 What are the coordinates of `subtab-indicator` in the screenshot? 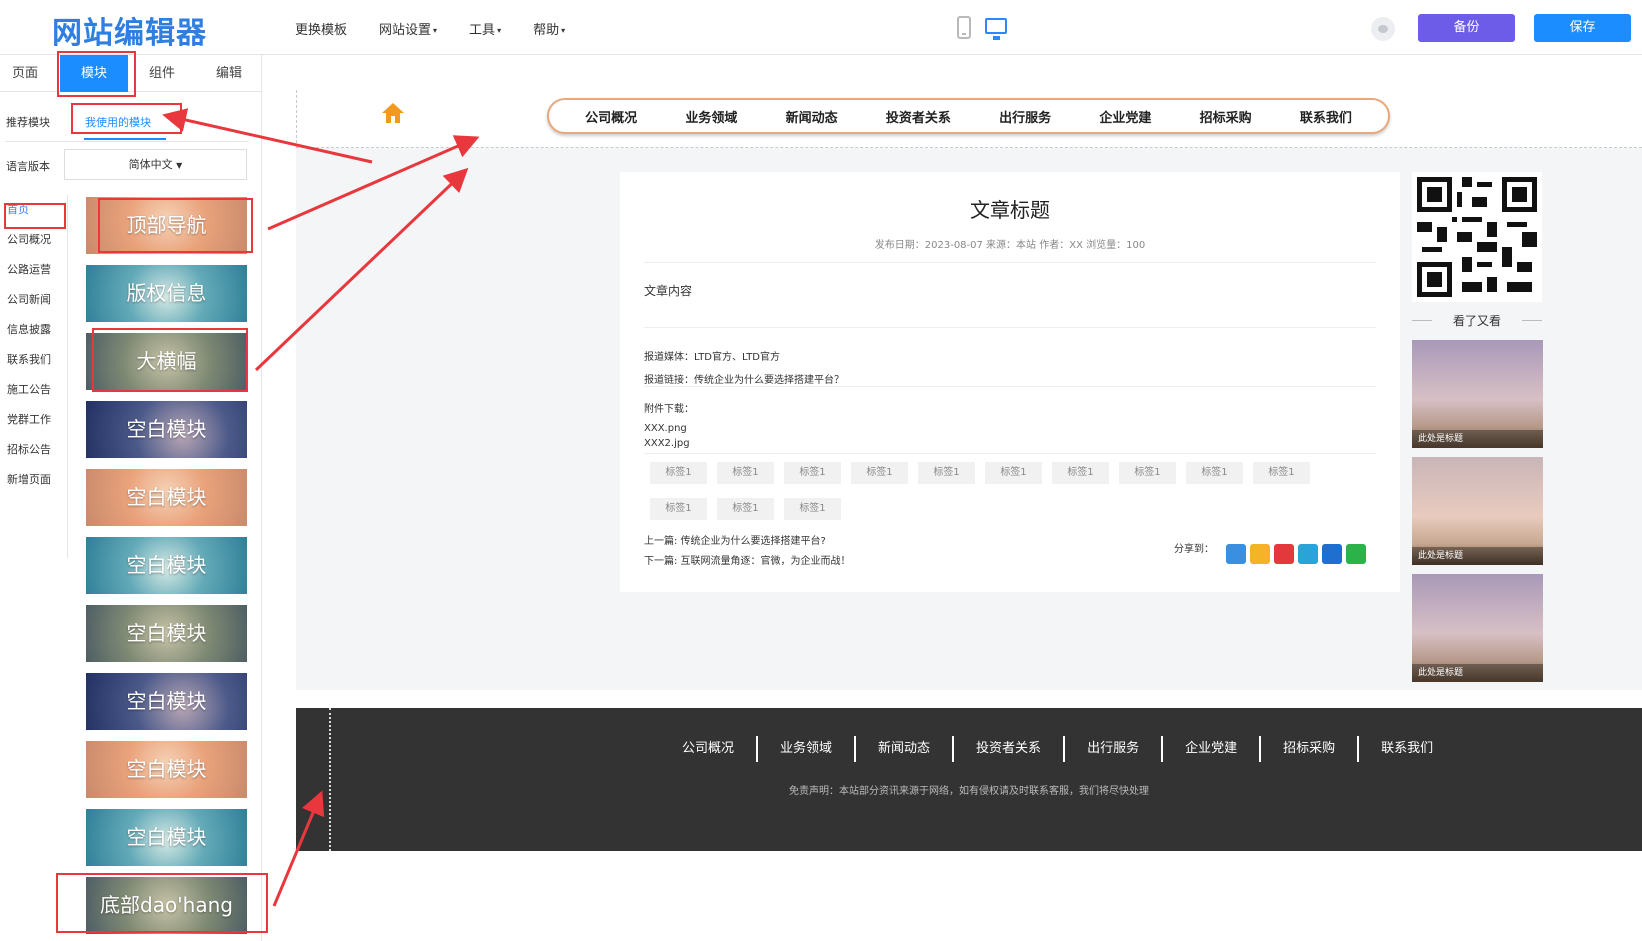 It's located at (125, 139).